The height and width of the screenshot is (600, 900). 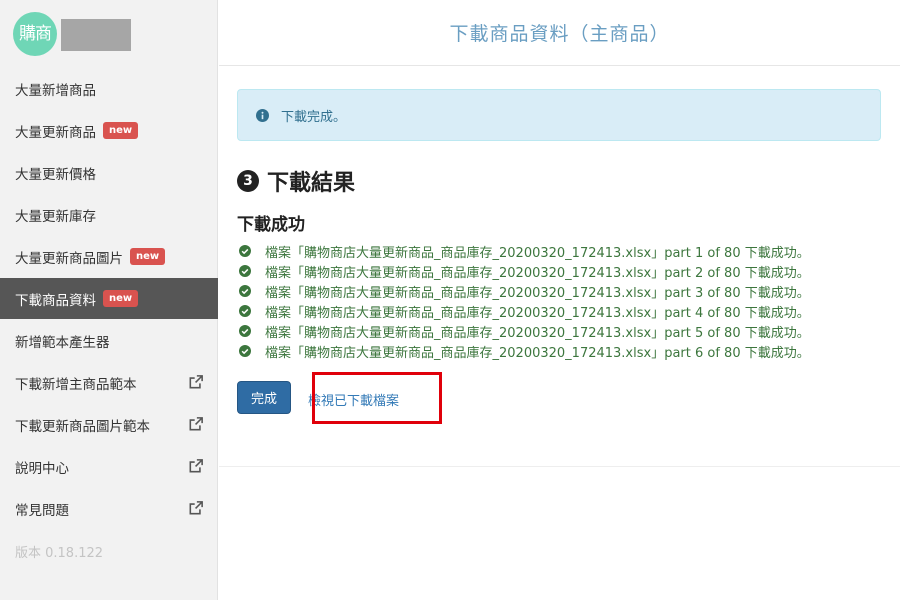 I want to click on step-number-icon: 3, so click(x=248, y=181).